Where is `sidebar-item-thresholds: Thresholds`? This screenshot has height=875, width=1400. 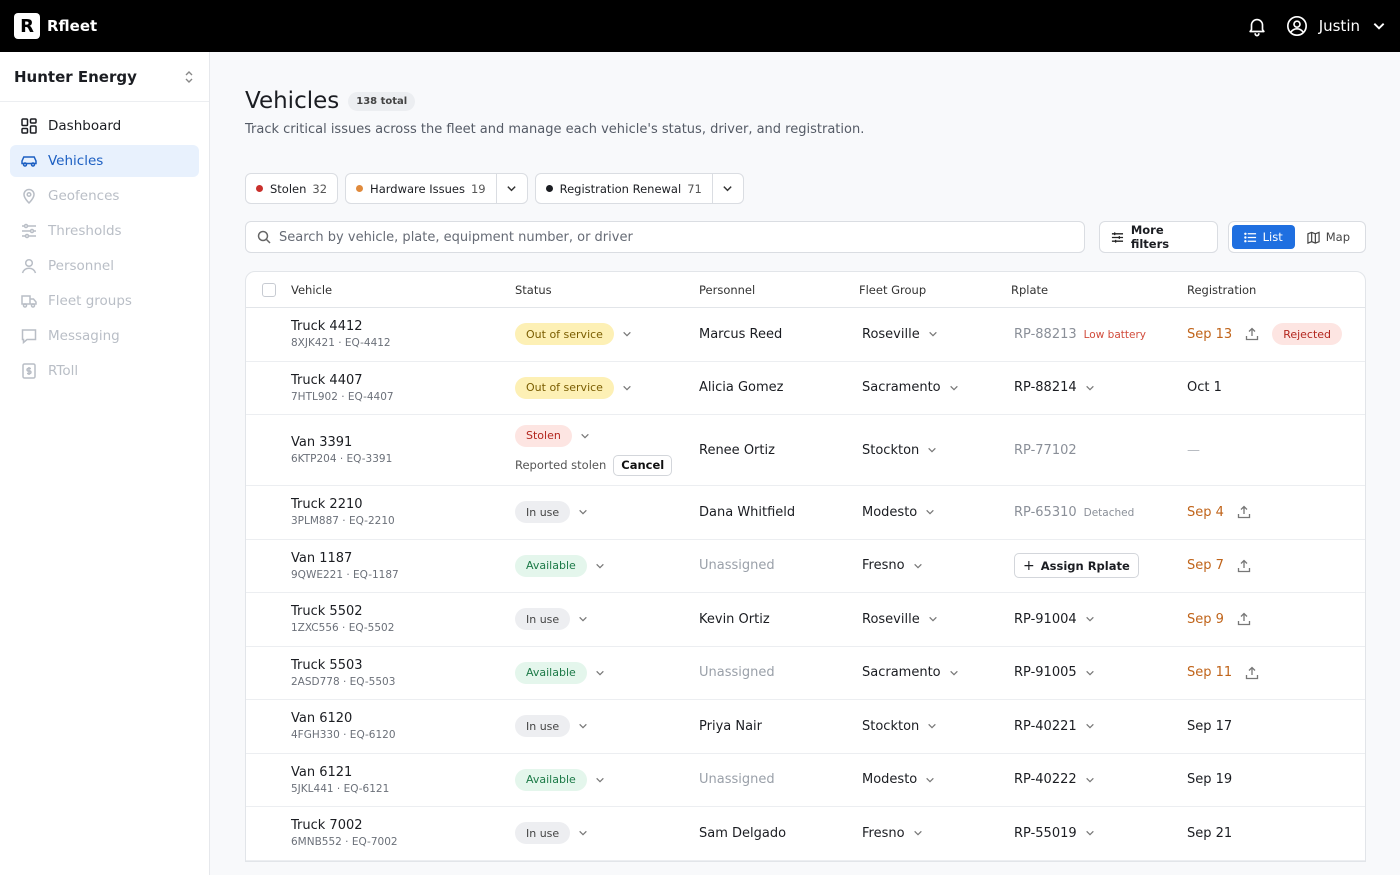 sidebar-item-thresholds: Thresholds is located at coordinates (104, 231).